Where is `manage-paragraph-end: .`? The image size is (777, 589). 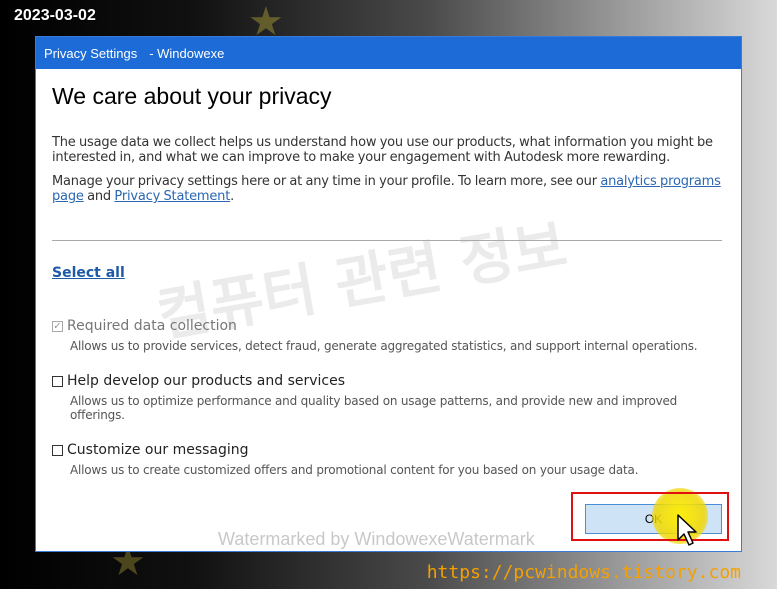
manage-paragraph-end: . is located at coordinates (232, 196).